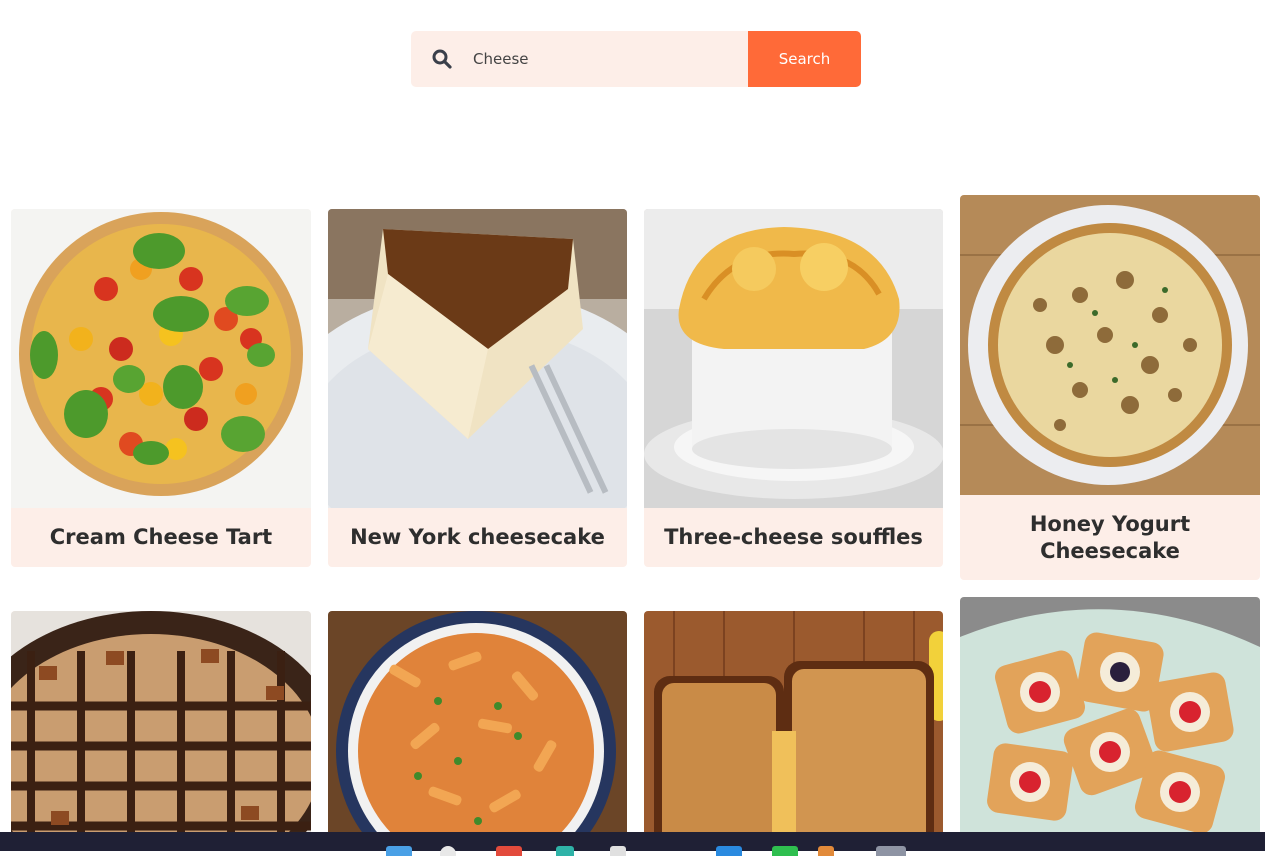  I want to click on recipe-card: Three-cheese souffles, so click(793, 388).